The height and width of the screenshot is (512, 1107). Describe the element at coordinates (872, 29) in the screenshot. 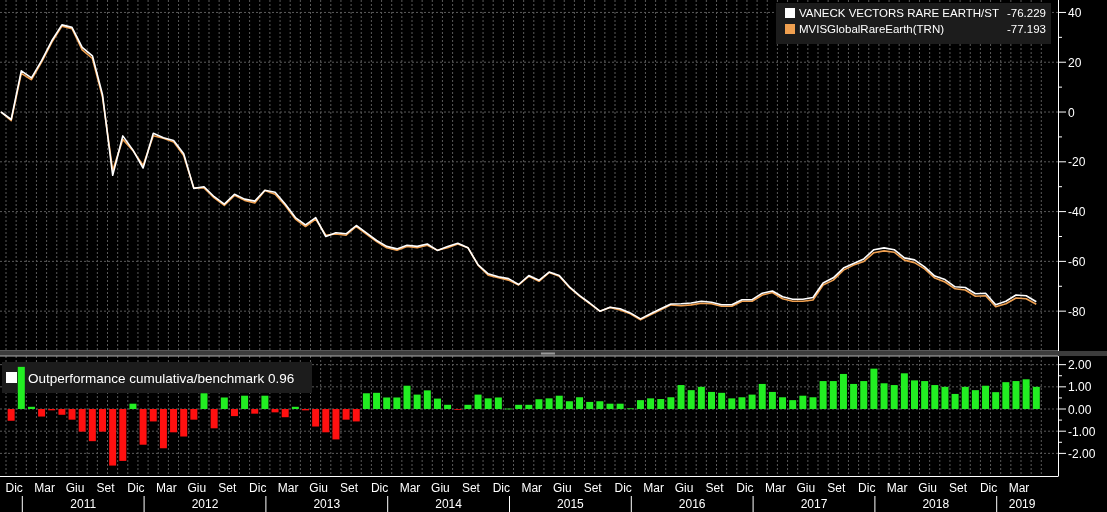

I see `legend-label: MVISGlobalRareEarth(TRN)` at that location.